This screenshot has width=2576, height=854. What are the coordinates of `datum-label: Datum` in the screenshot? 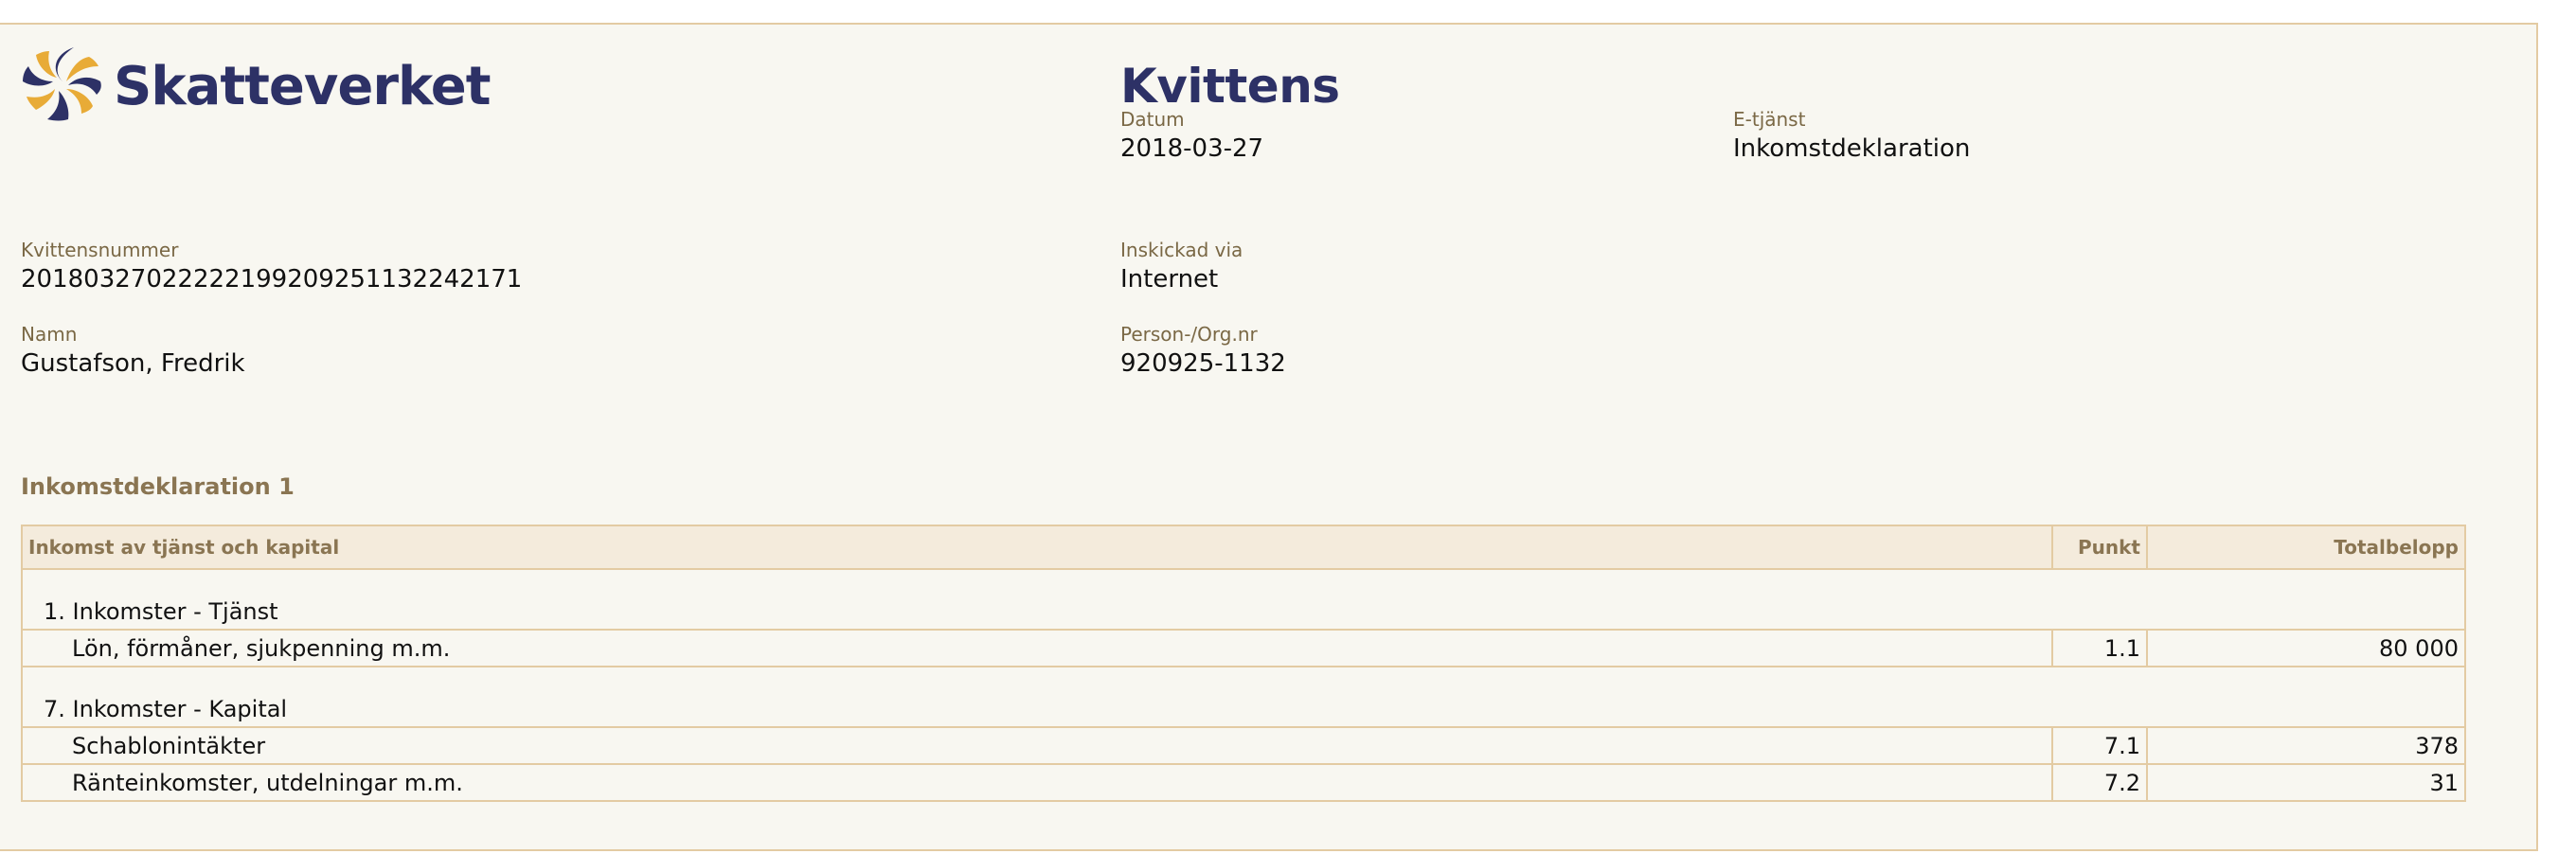 It's located at (1152, 119).